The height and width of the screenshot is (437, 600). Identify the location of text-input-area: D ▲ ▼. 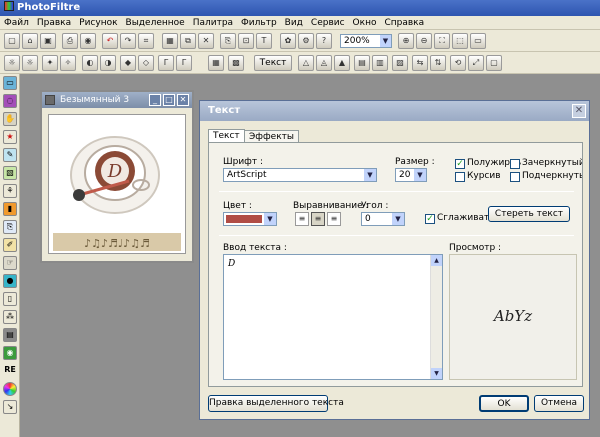
(333, 317).